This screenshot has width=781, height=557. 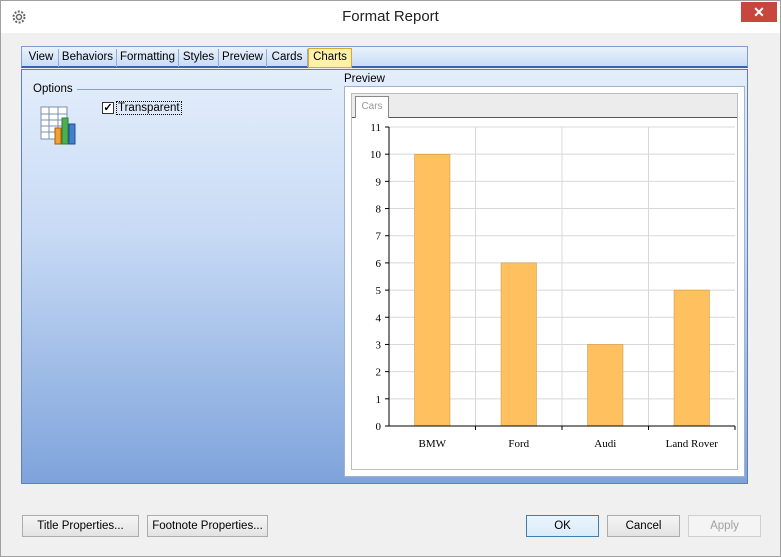 I want to click on tab-view: View, so click(x=41, y=58).